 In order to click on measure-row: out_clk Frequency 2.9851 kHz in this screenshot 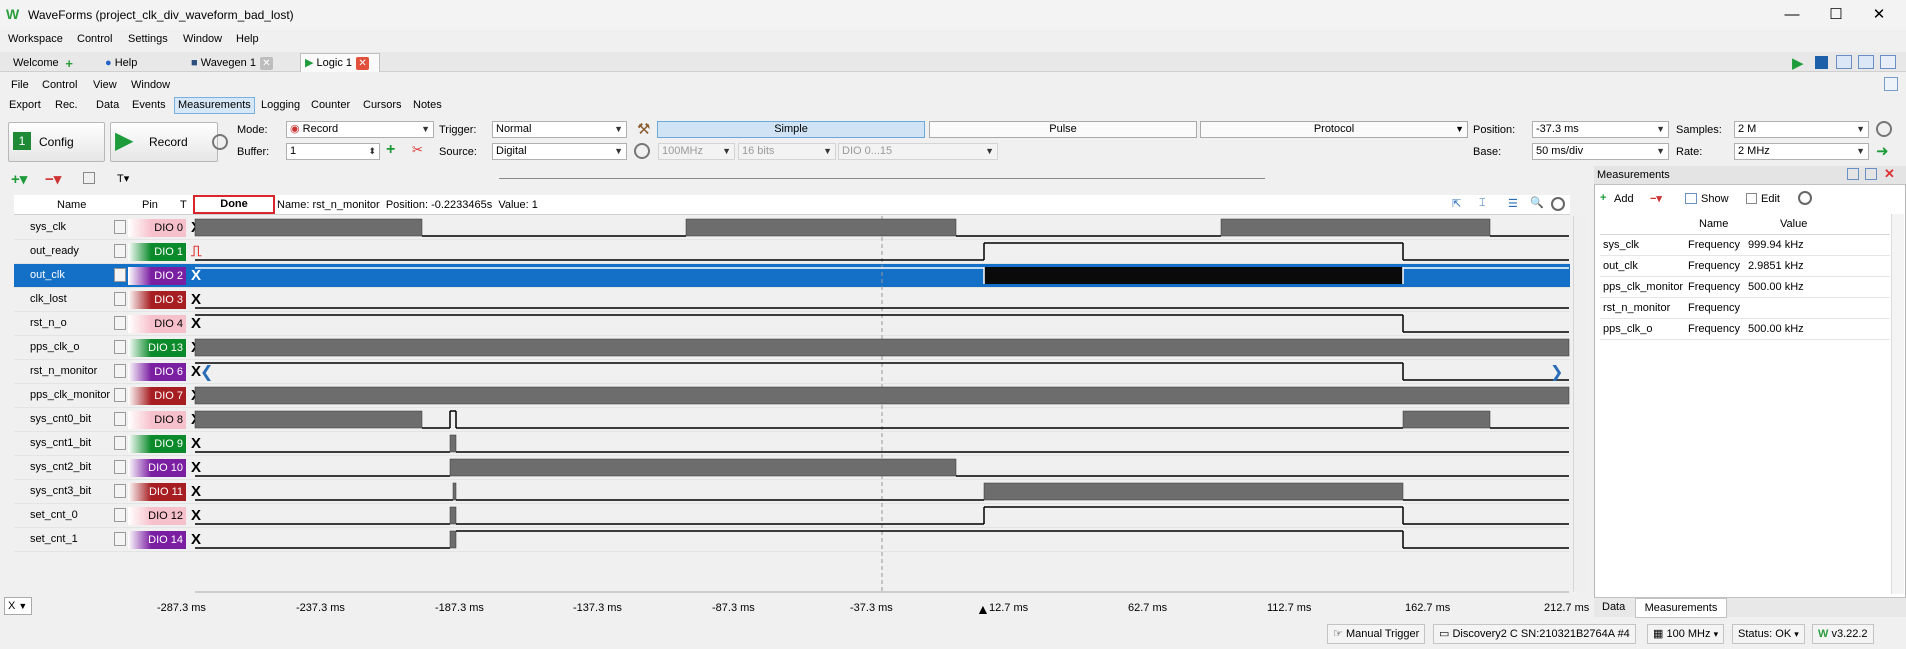, I will do `click(1745, 266)`.